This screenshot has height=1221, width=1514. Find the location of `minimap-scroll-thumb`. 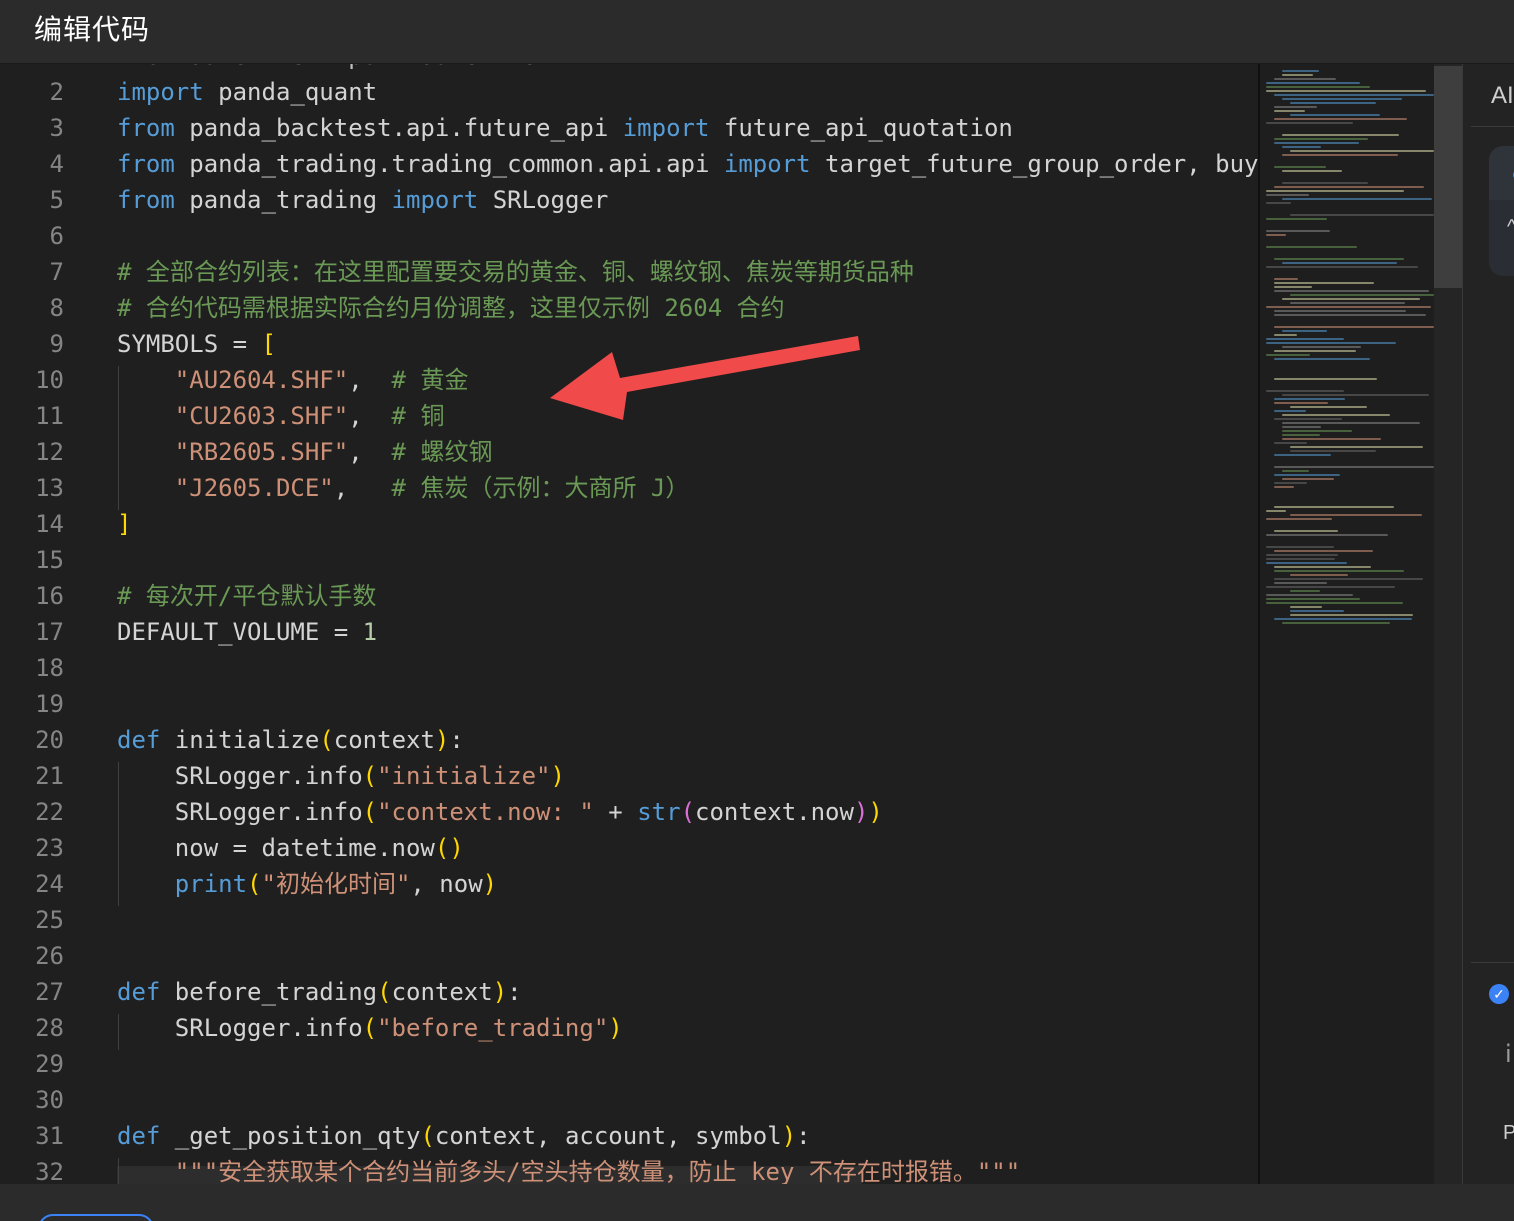

minimap-scroll-thumb is located at coordinates (1448, 177).